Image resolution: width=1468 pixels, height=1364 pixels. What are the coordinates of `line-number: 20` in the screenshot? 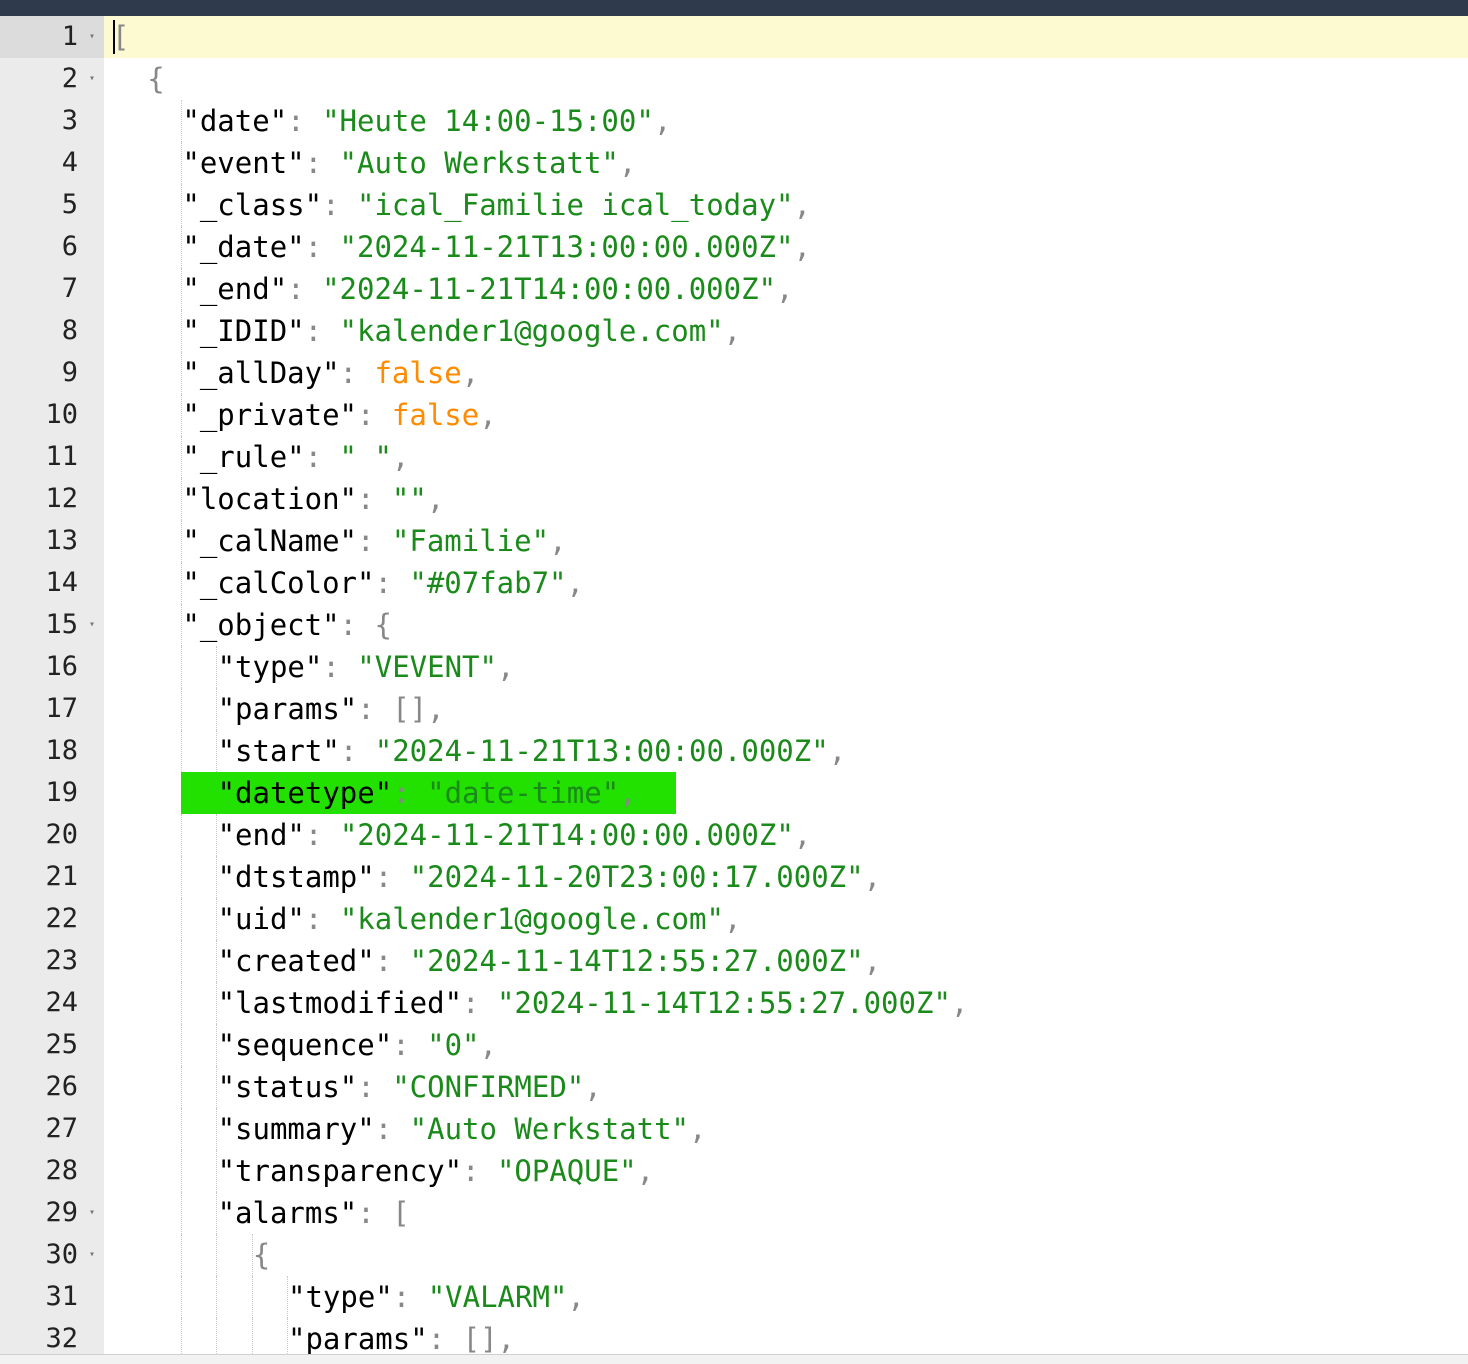 It's located at (61, 834).